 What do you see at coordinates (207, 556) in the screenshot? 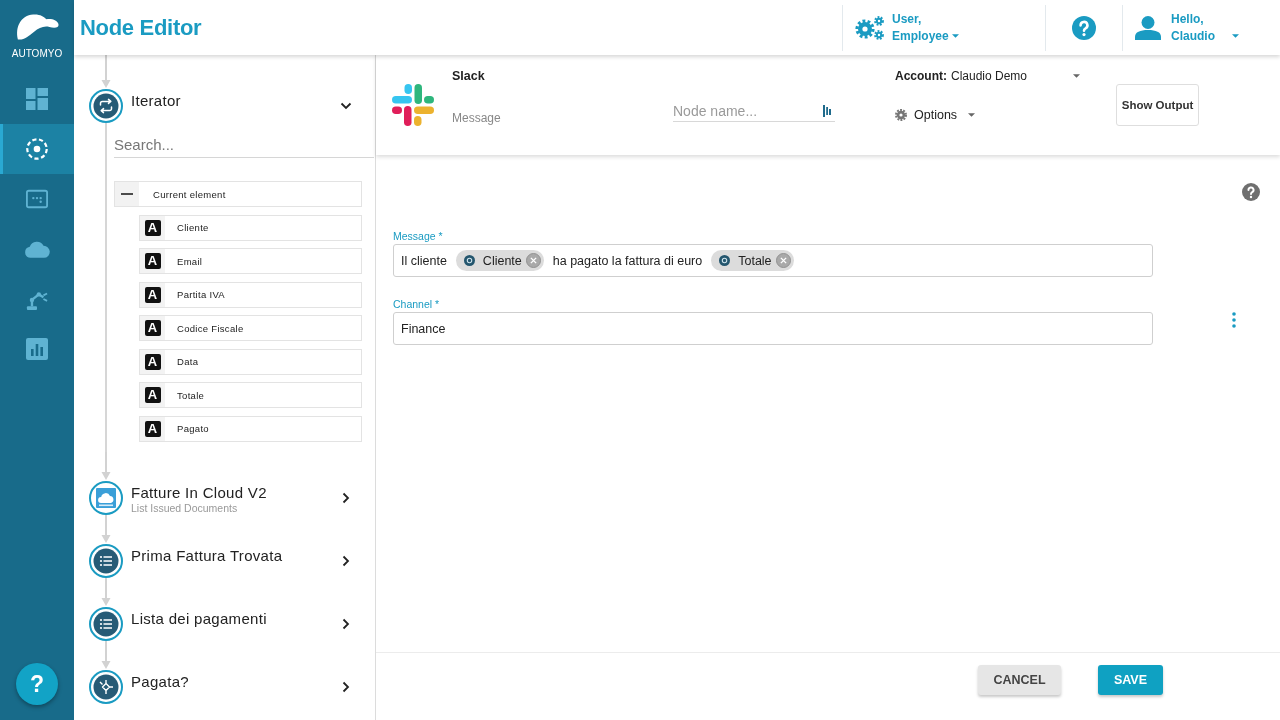
I see `node-title: Prima Fattura Trovata` at bounding box center [207, 556].